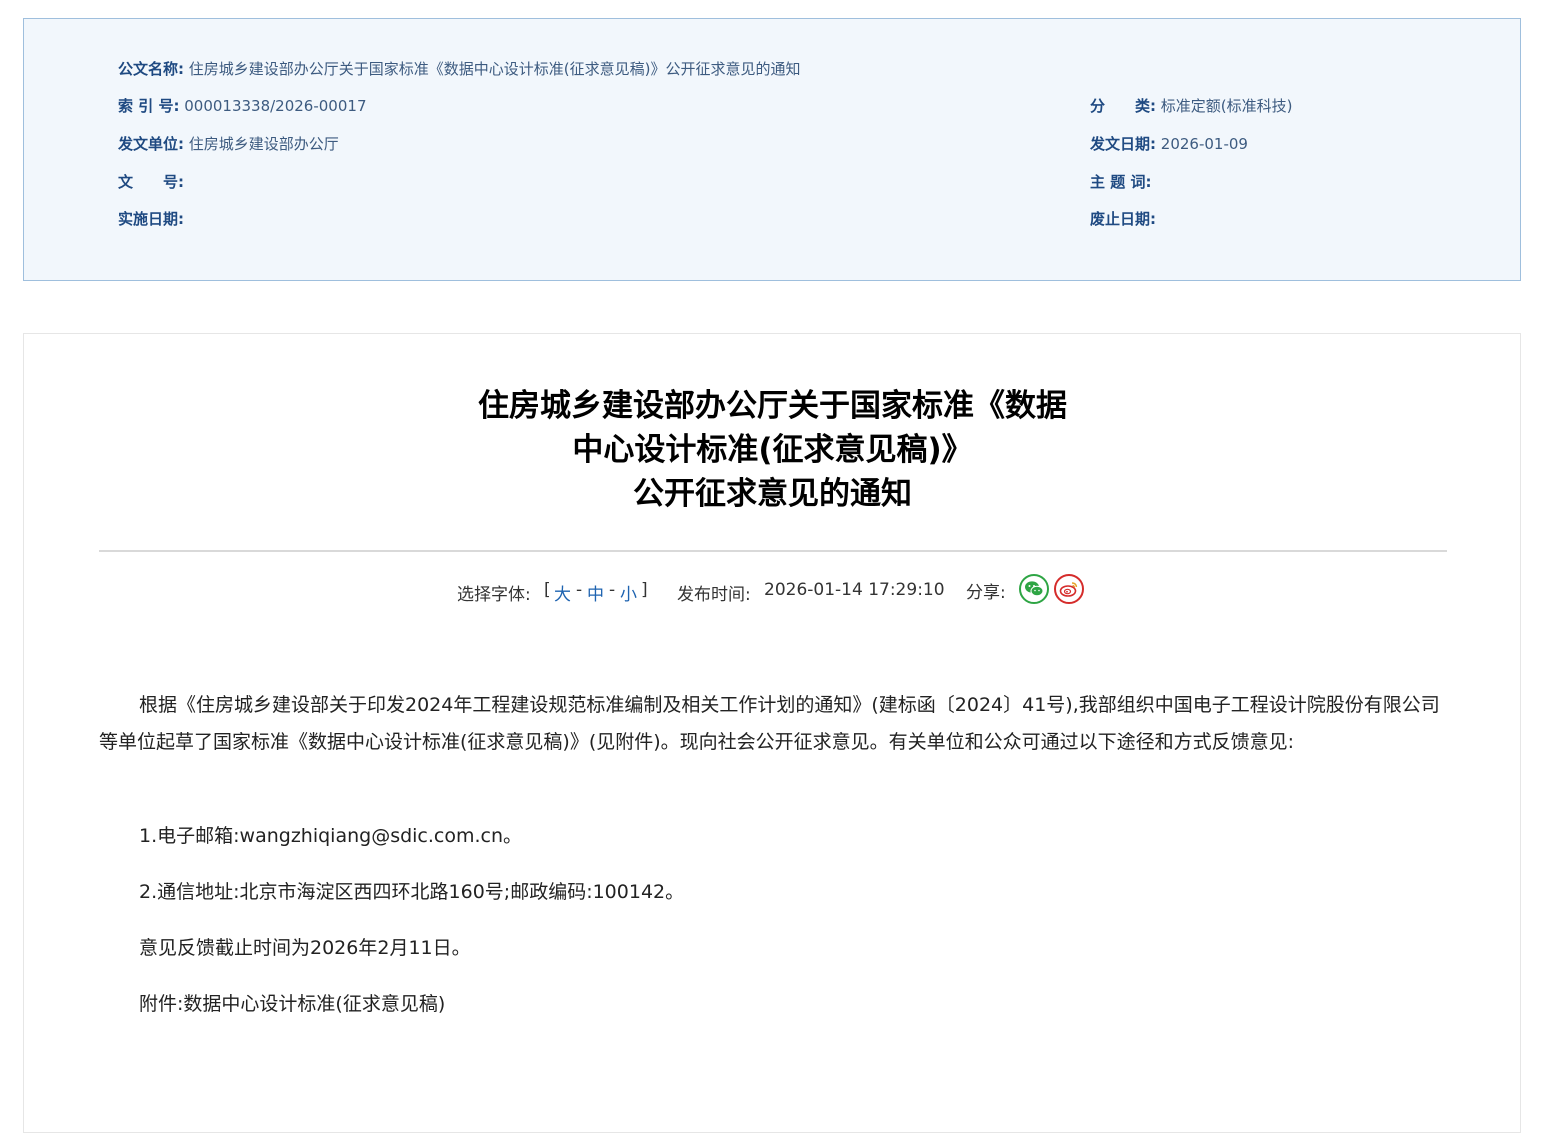  What do you see at coordinates (263, 144) in the screenshot?
I see `issuer-value: 住房城乡建设部办公厅` at bounding box center [263, 144].